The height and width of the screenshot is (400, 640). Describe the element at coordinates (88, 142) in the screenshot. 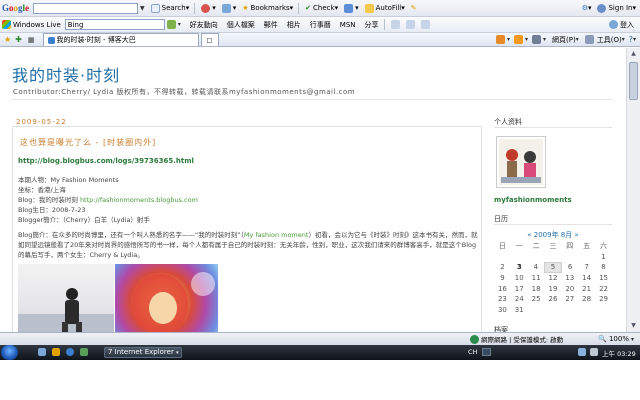

I see `post-title: 这也算是曝光了么 - [时装圈内外]` at that location.